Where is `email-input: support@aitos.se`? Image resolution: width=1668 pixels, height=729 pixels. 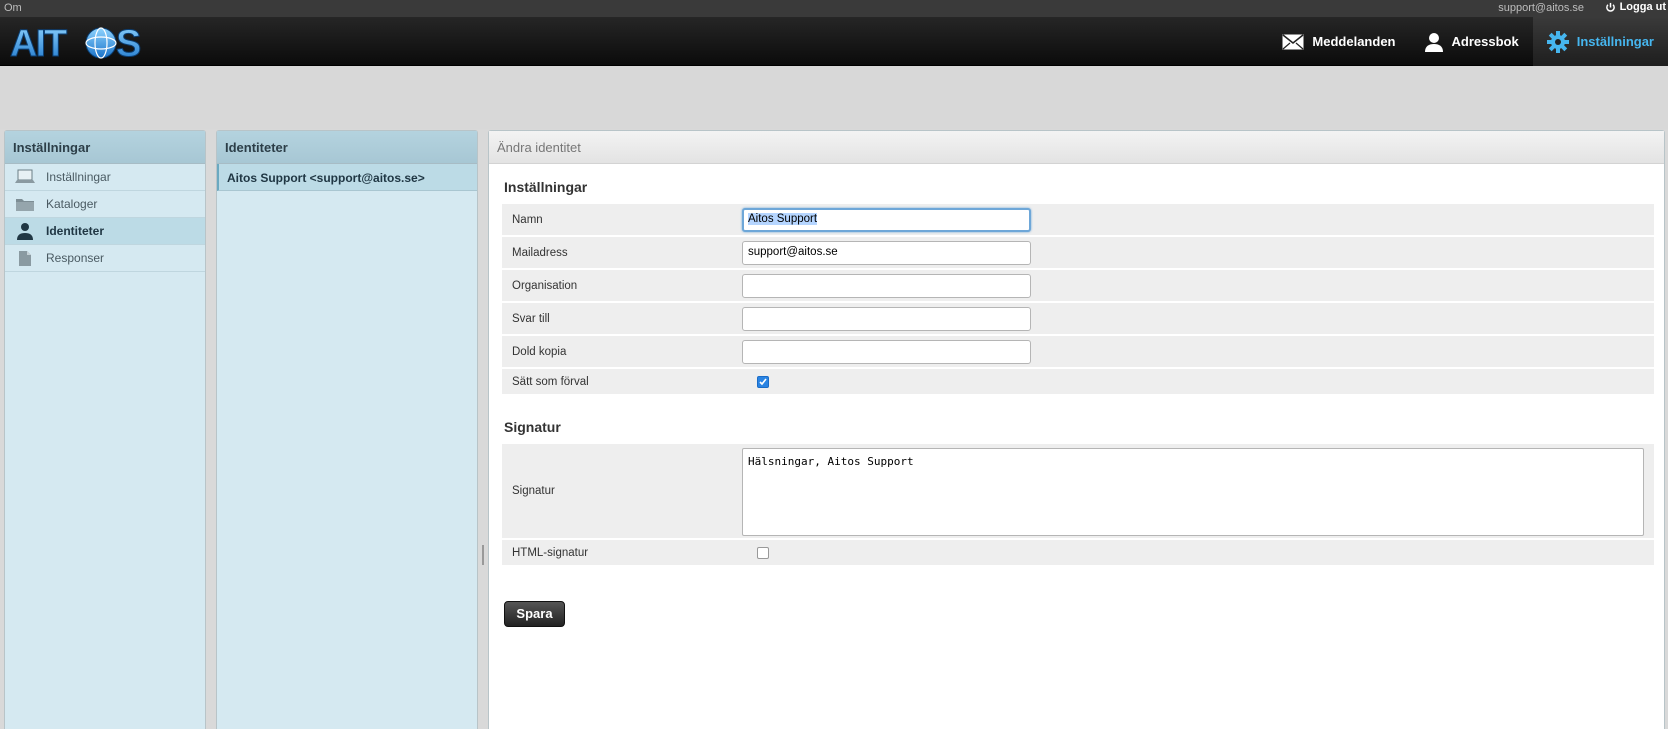 email-input: support@aitos.se is located at coordinates (886, 253).